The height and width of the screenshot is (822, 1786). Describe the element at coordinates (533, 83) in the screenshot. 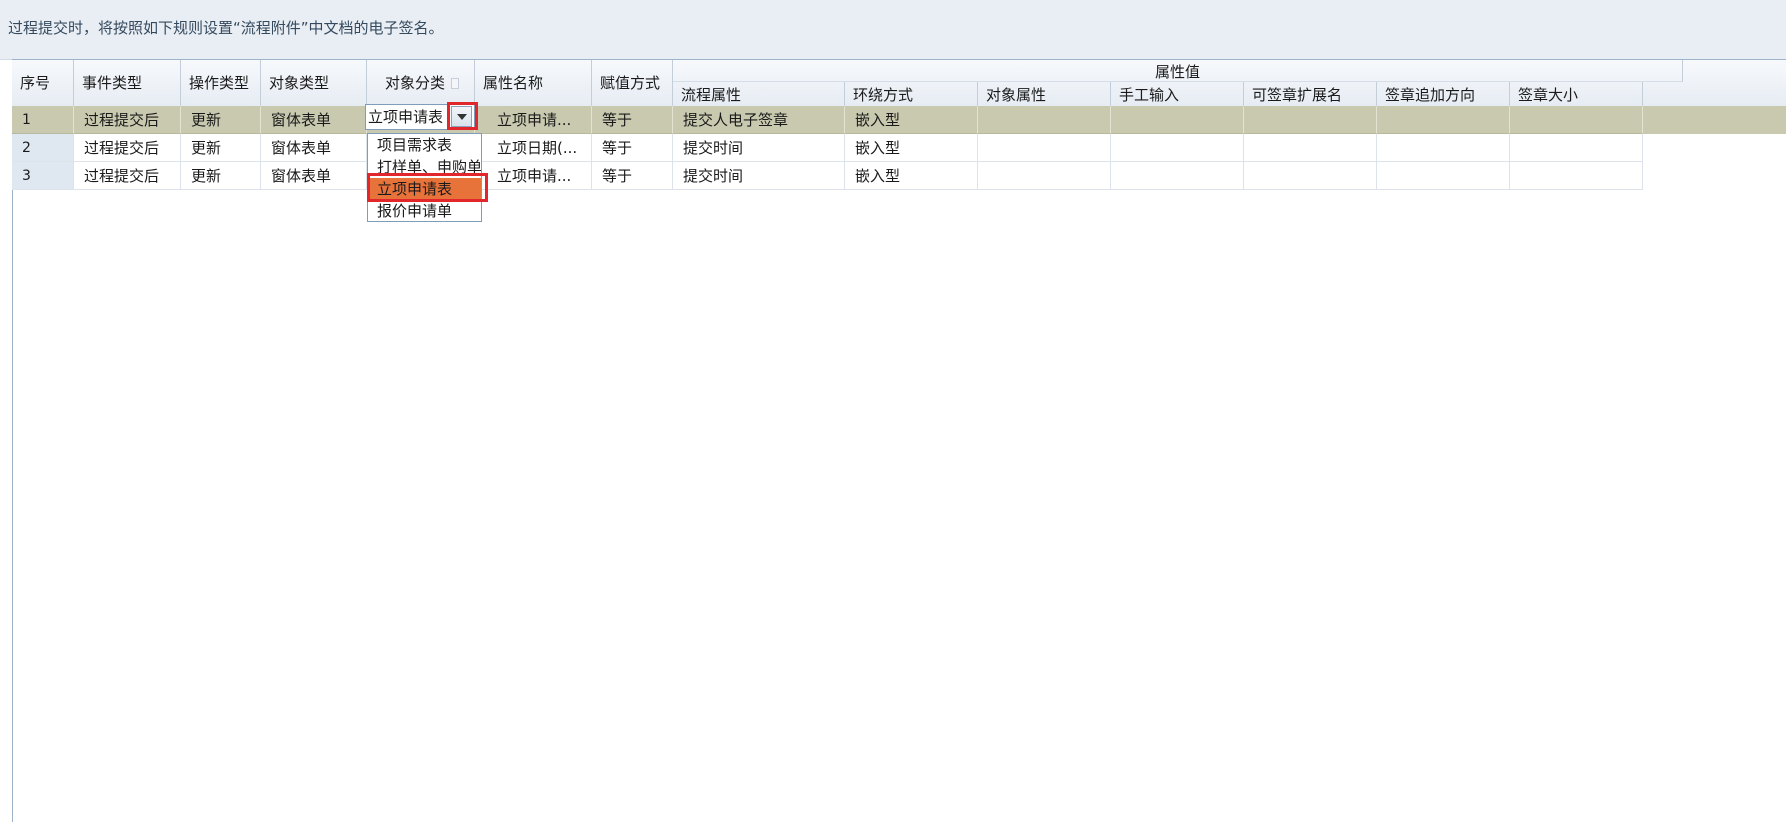

I see `col-header-attr-name: 属性名称` at that location.